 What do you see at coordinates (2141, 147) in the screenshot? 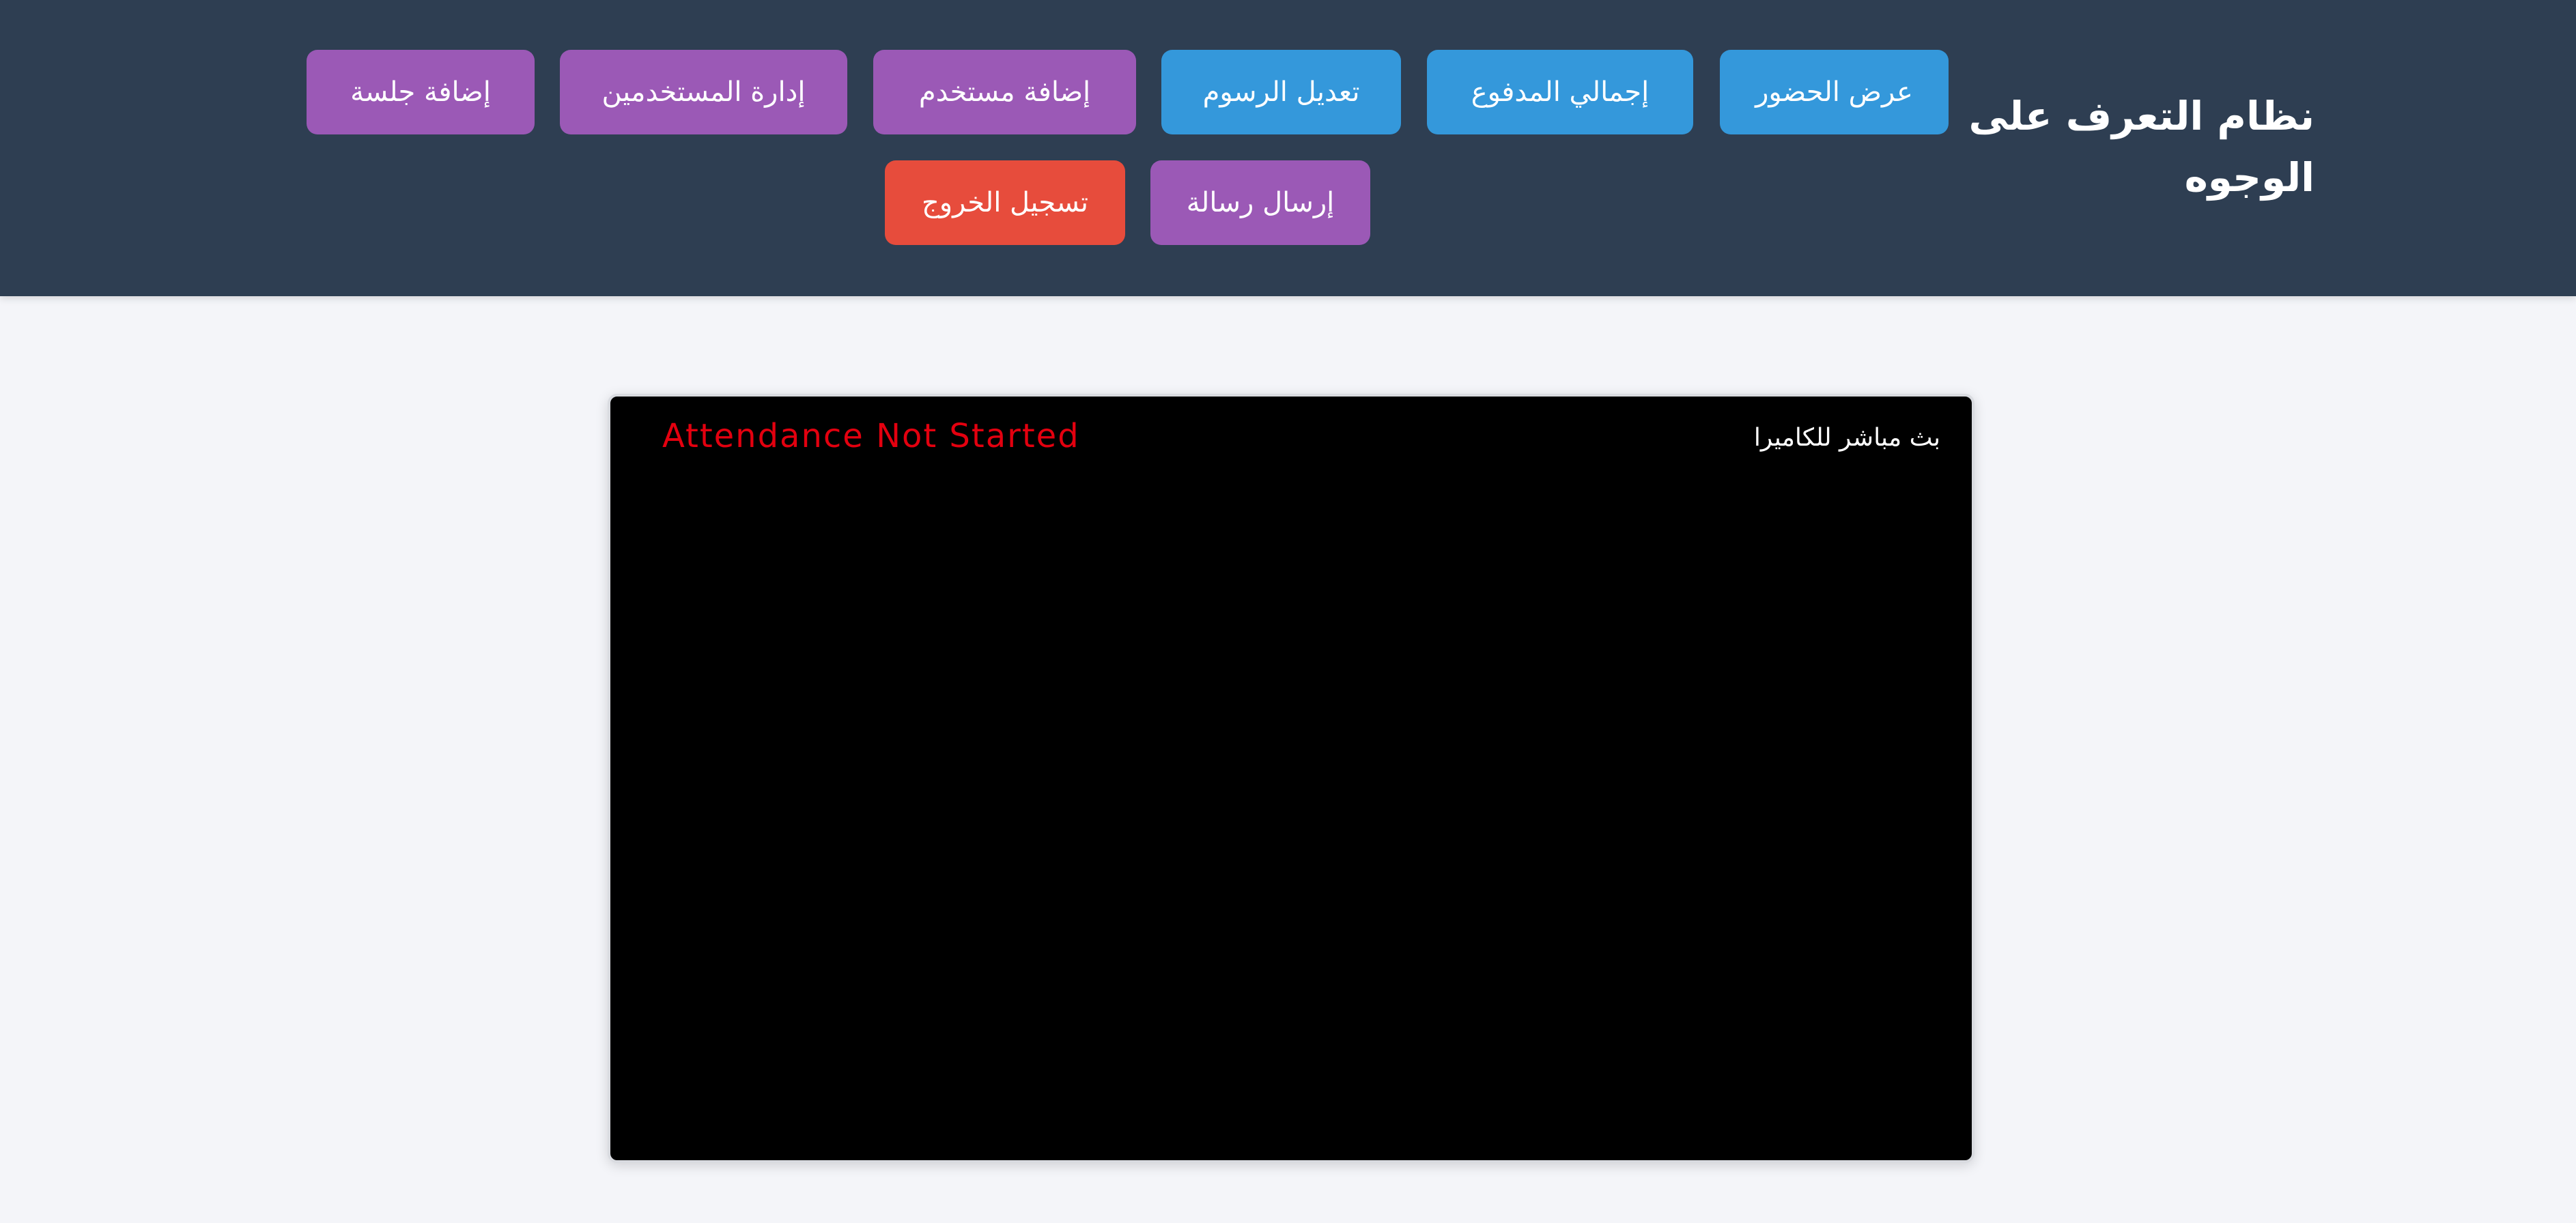
I see `page-title: نظام التعرف على الوجوه` at bounding box center [2141, 147].